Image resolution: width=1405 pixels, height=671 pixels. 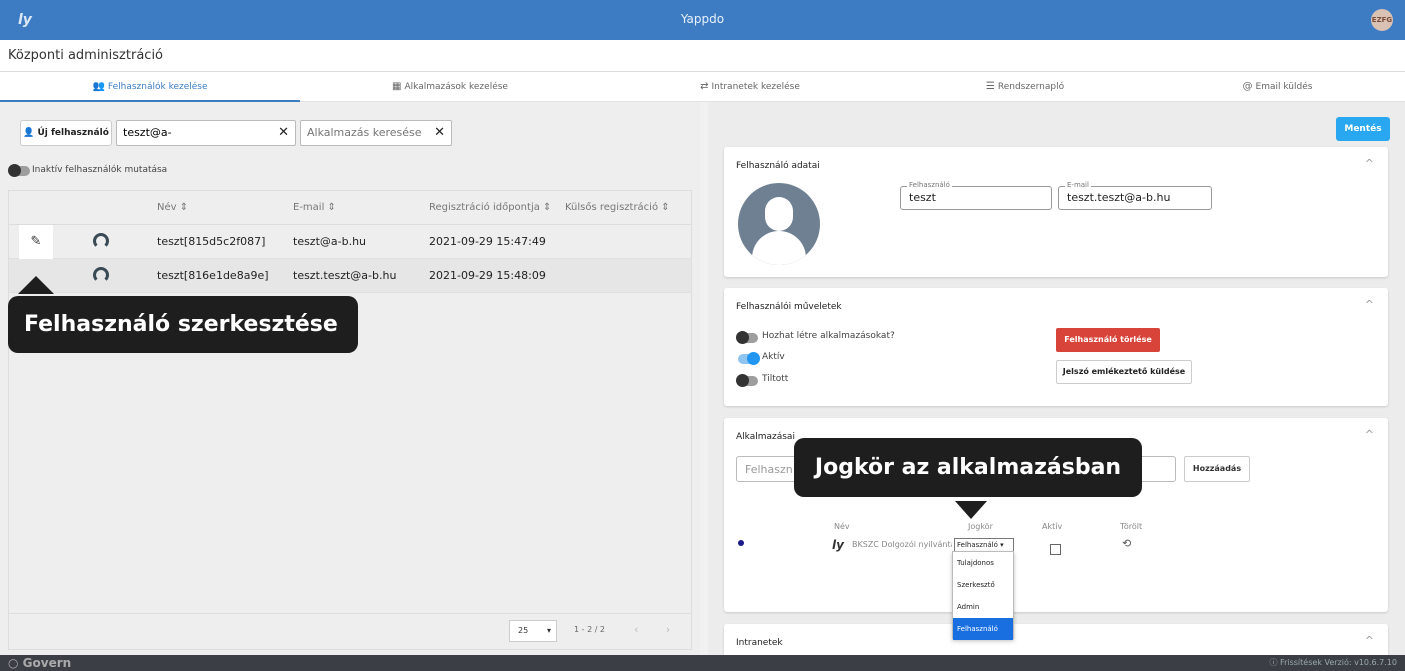 I want to click on profile-avatar-icon, so click(x=779, y=224).